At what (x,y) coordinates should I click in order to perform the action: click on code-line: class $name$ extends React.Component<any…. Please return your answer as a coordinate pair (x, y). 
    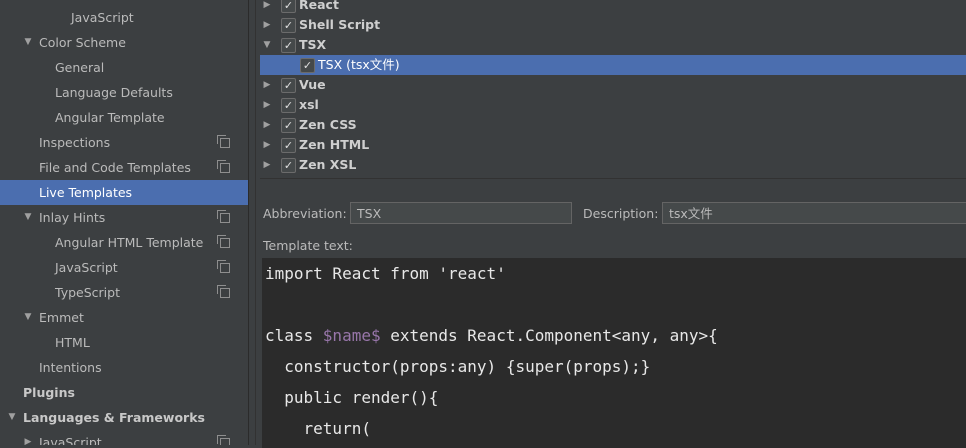
    Looking at the image, I should click on (491, 335).